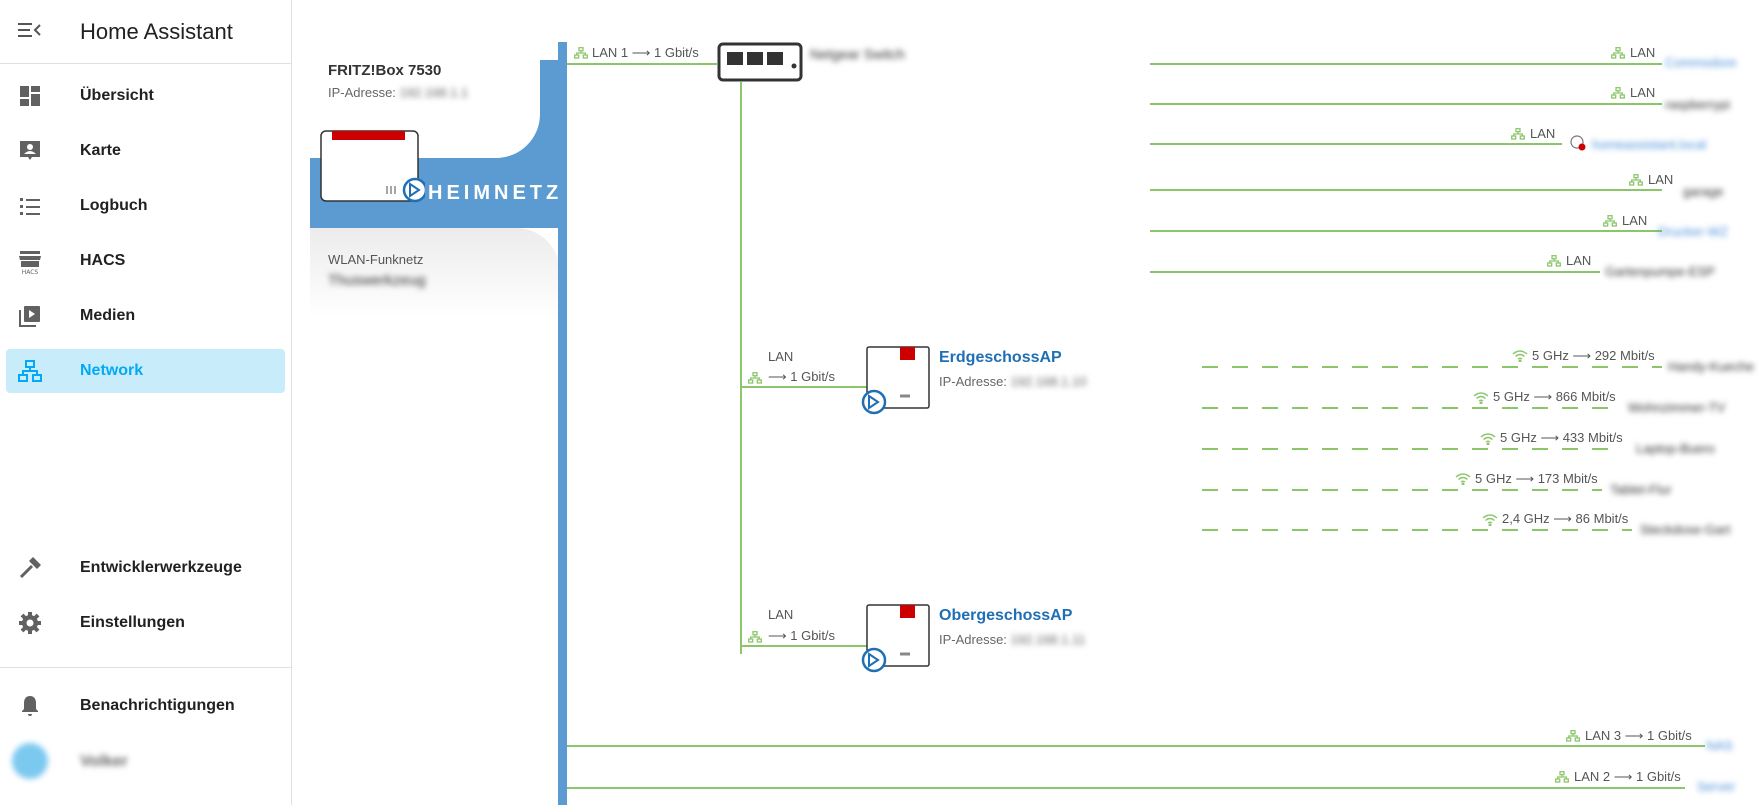 Image resolution: width=1759 pixels, height=805 pixels. I want to click on lan-client-name: garage, so click(1703, 191).